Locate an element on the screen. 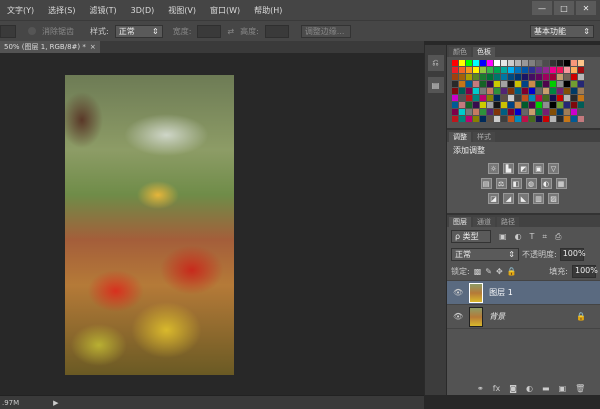 The height and width of the screenshot is (409, 600). fill-field: 100% is located at coordinates (585, 271).